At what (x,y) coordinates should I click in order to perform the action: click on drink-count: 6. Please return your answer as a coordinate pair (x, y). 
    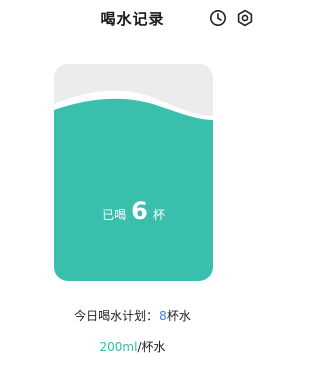
    Looking at the image, I should click on (139, 211).